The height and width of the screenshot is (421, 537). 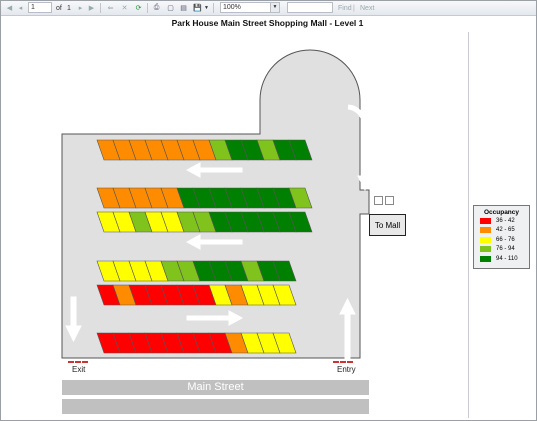 I want to click on legend-label: 36 - 42, so click(x=505, y=220).